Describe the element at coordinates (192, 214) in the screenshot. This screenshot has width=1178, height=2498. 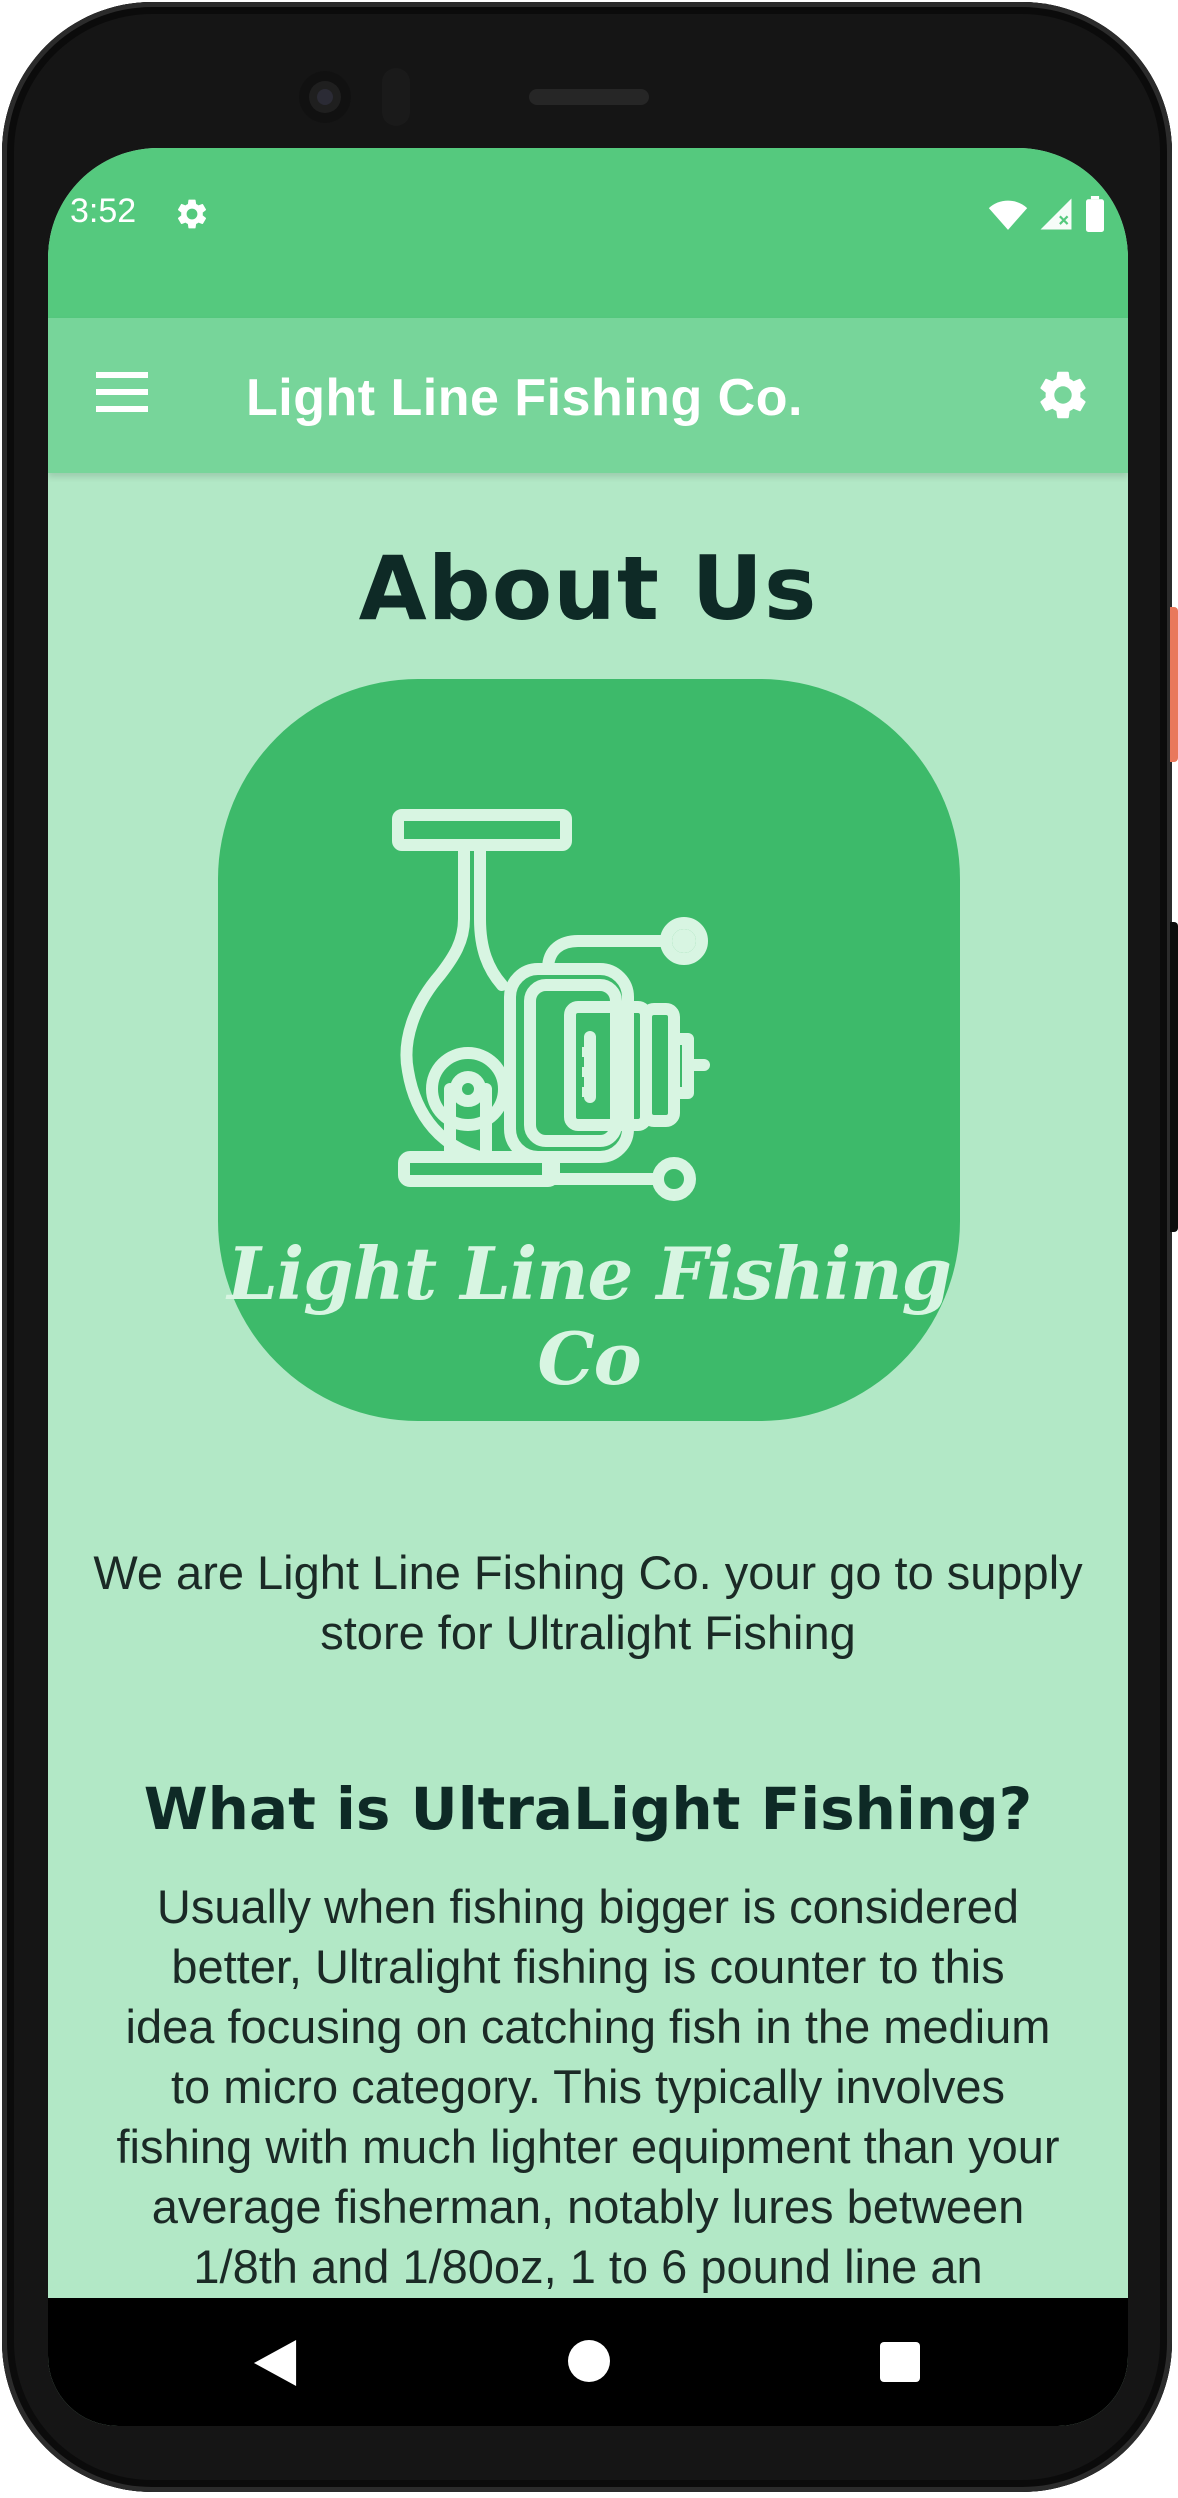
I see `gear-icon` at that location.